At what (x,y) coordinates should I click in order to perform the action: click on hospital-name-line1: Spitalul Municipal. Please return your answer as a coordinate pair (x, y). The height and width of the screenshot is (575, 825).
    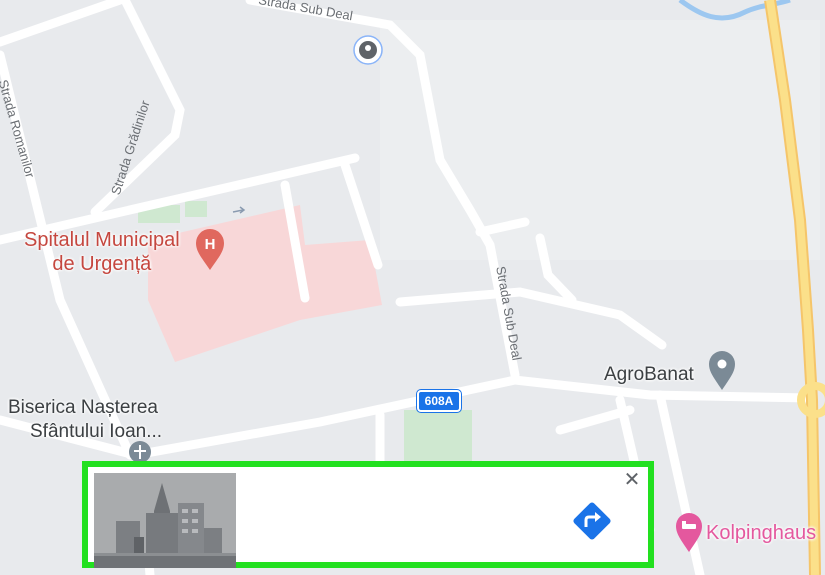
    Looking at the image, I should click on (102, 240).